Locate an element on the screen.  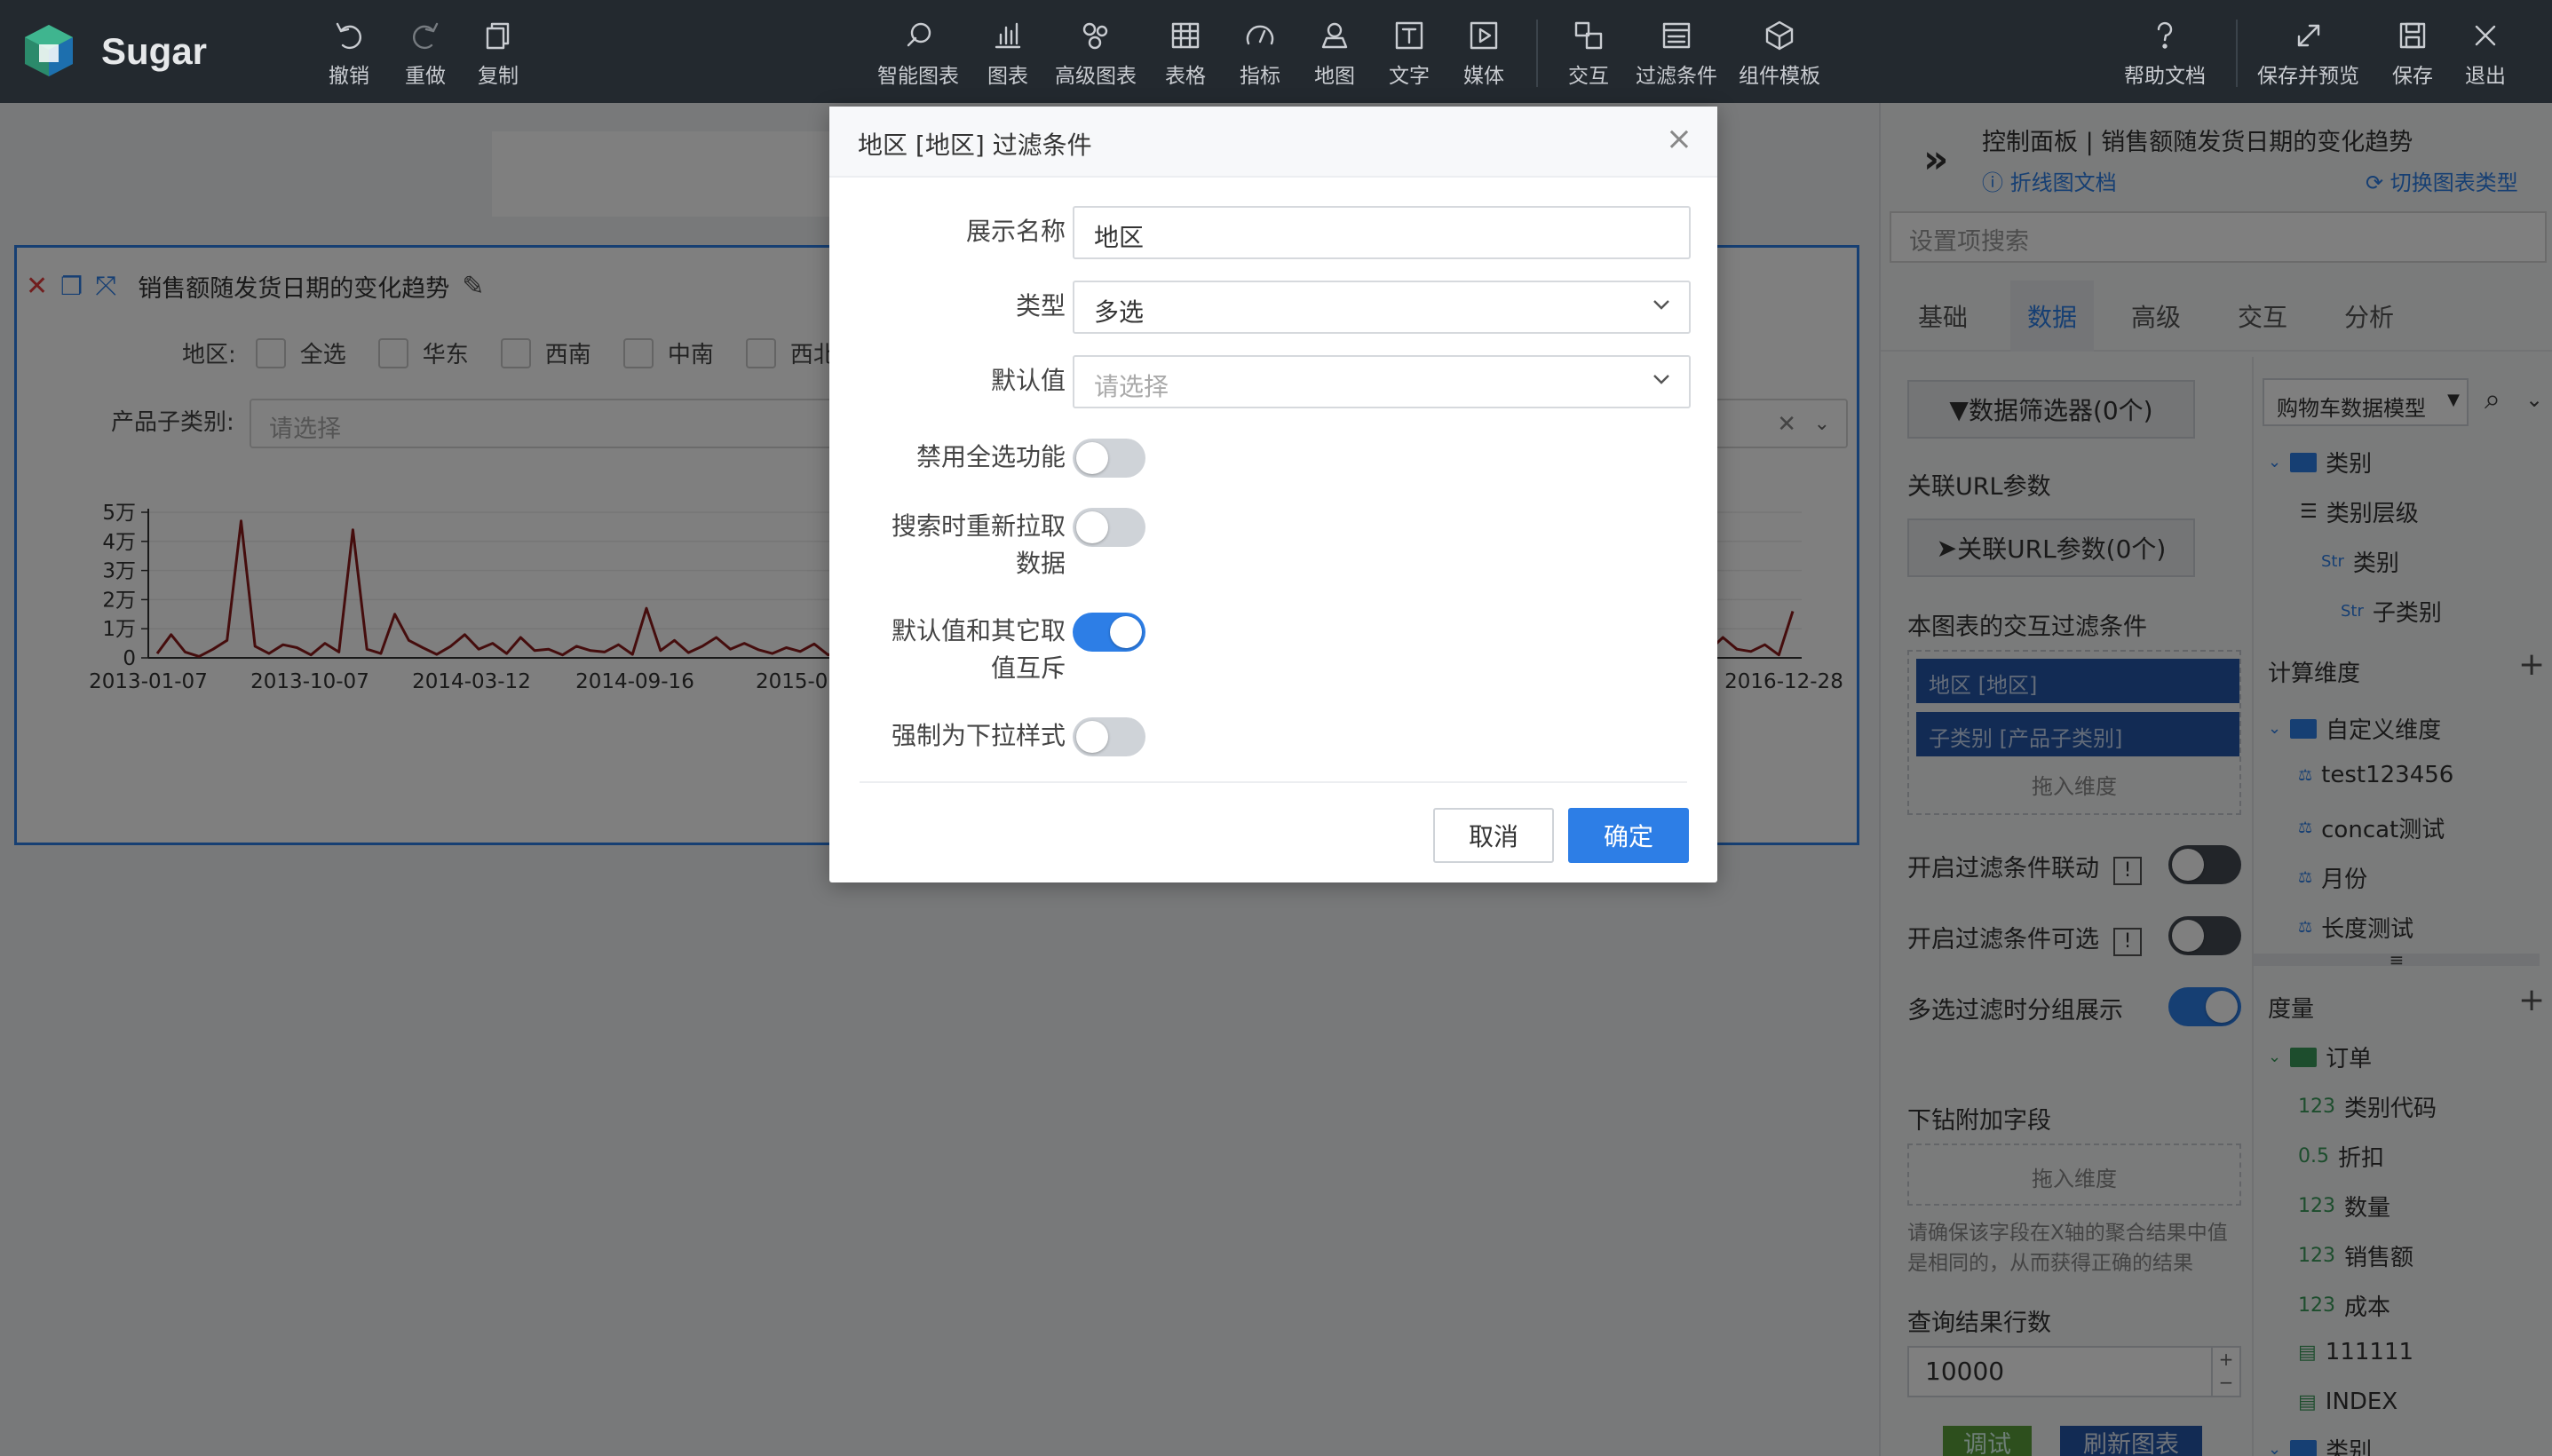
type-select: 多选 is located at coordinates (1382, 307).